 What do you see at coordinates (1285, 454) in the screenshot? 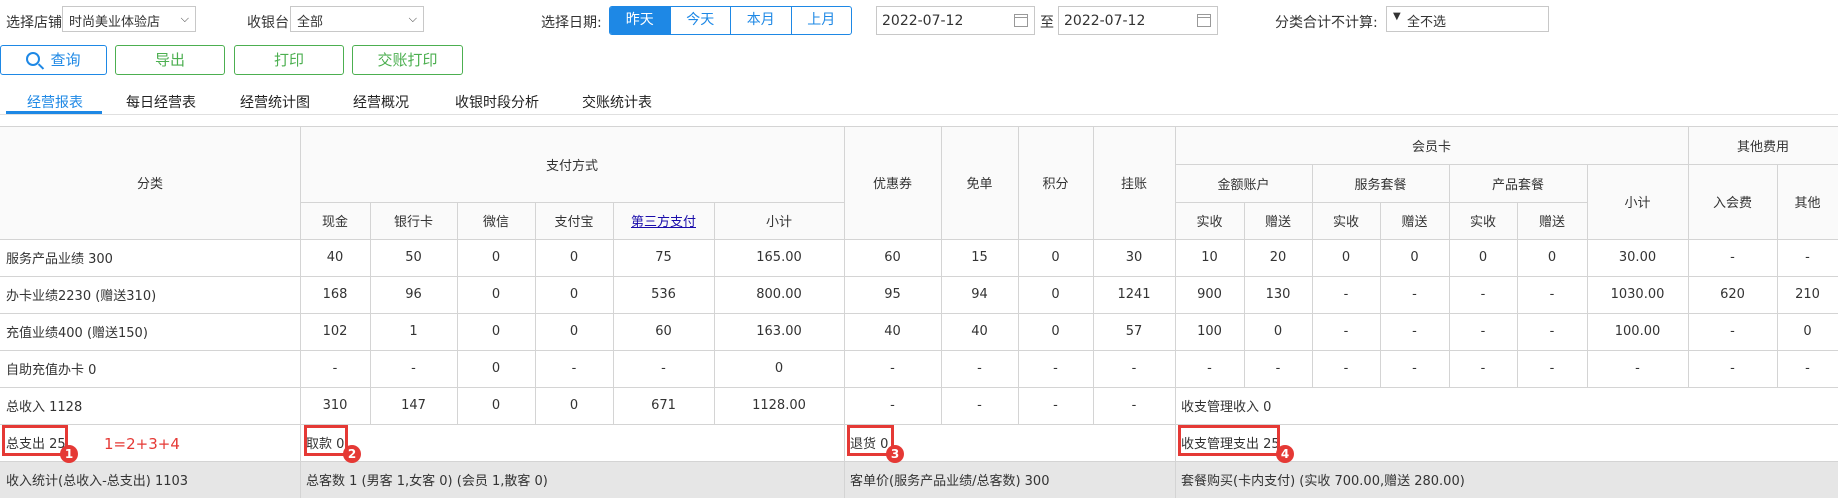
I see `annotation-badge: 4` at bounding box center [1285, 454].